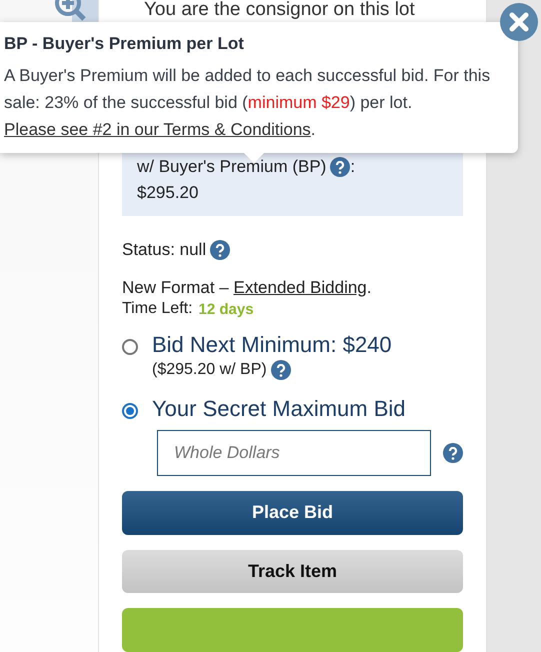 The image size is (541, 652). Describe the element at coordinates (157, 309) in the screenshot. I see `time-left-label: Time Left:` at that location.